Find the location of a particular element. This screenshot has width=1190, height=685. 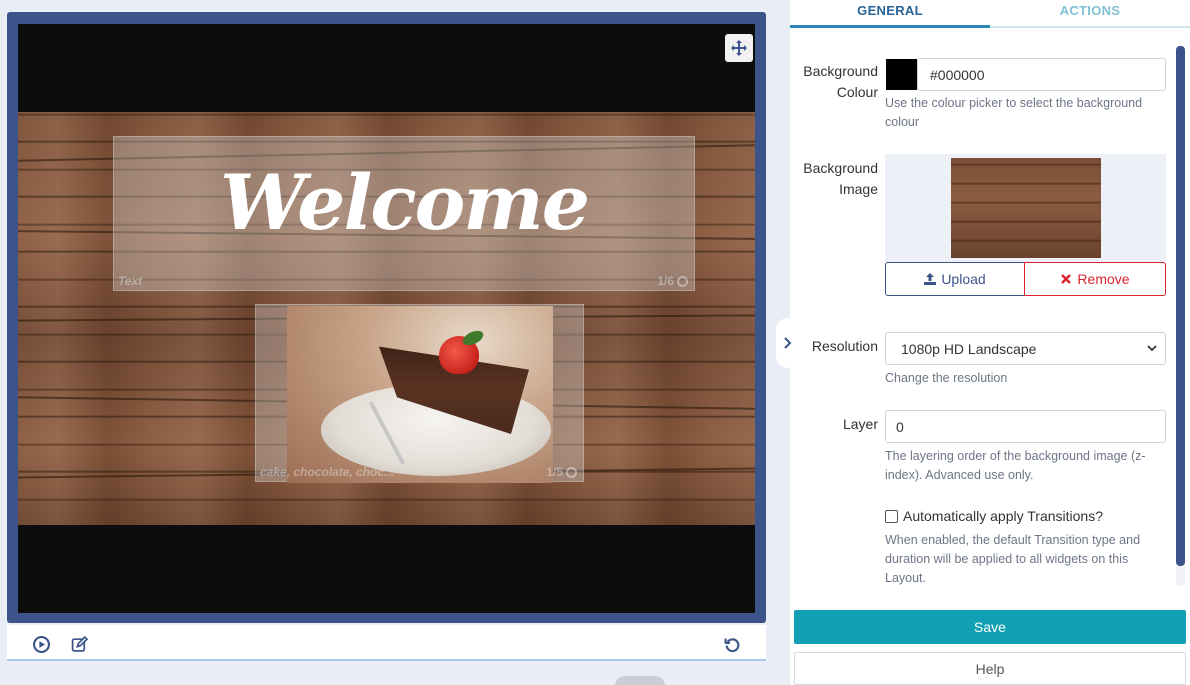

auto-transitions-row: Automatically apply Transitions? is located at coordinates (994, 516).